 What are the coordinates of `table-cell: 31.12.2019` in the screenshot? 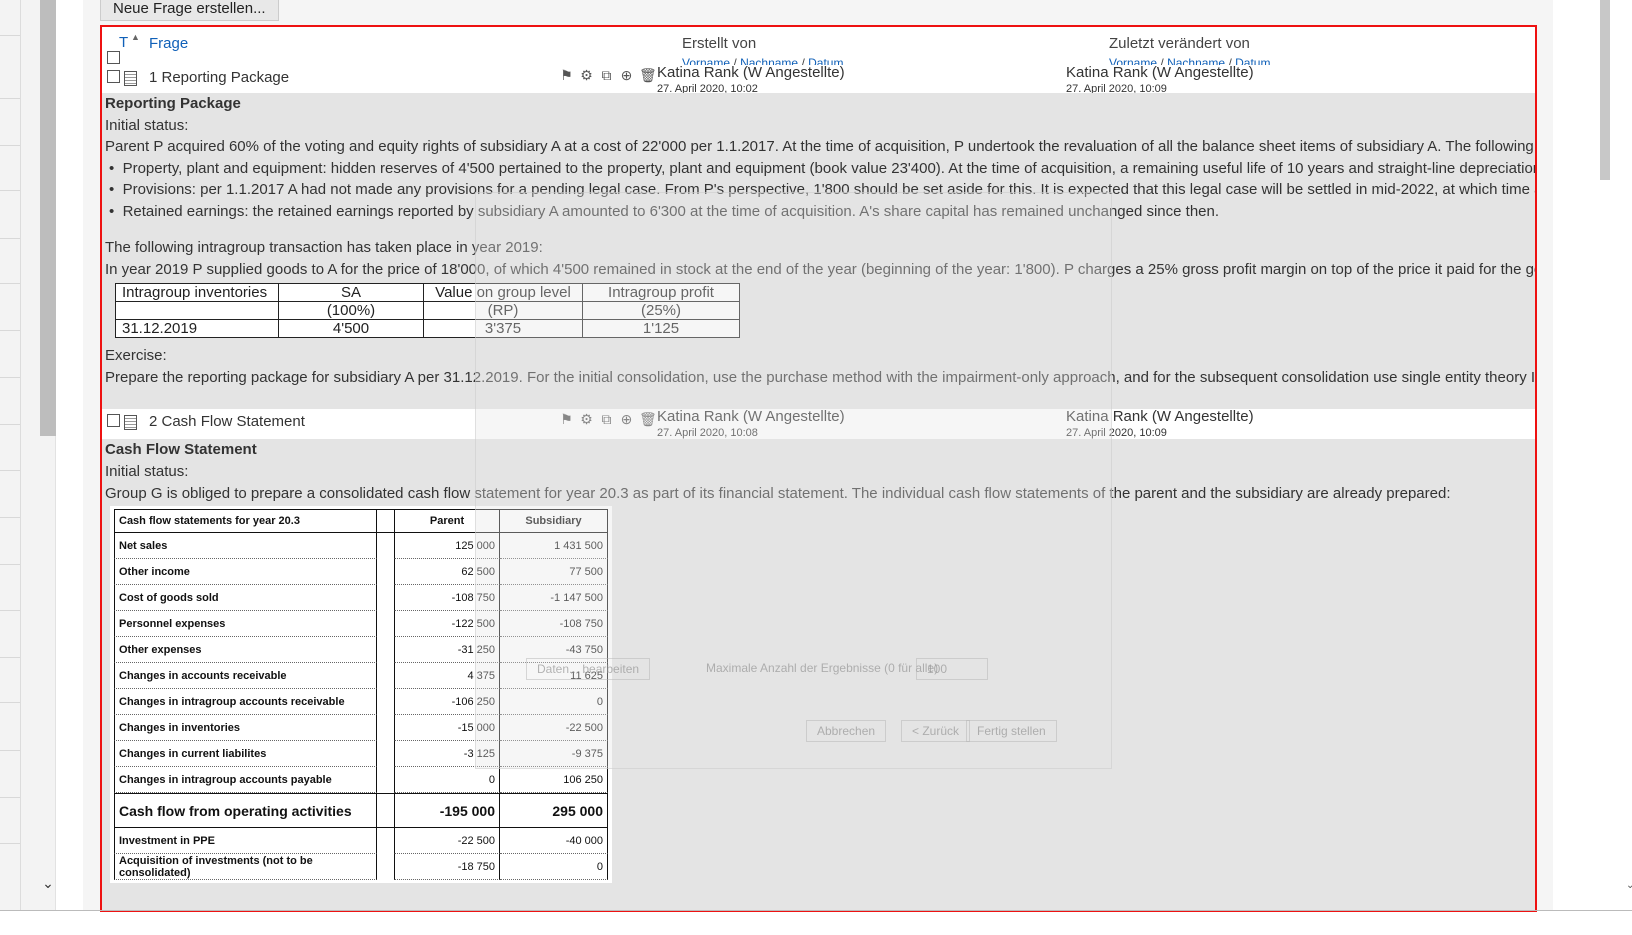 It's located at (197, 328).